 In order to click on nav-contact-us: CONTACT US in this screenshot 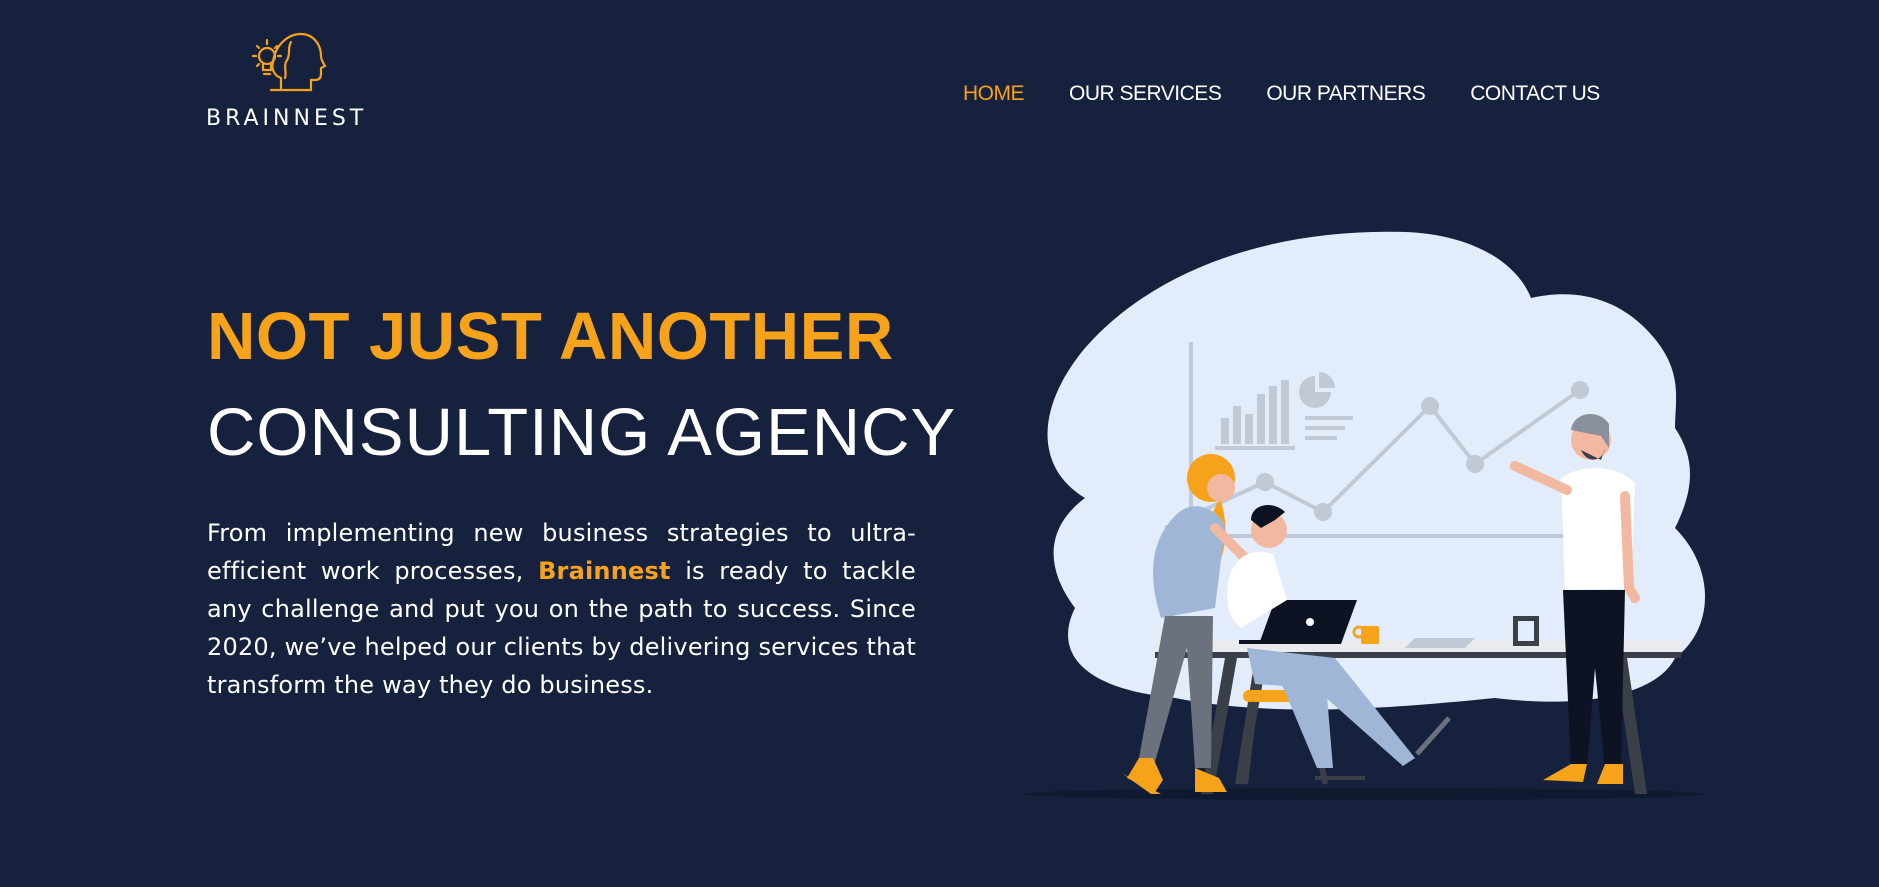, I will do `click(1535, 94)`.